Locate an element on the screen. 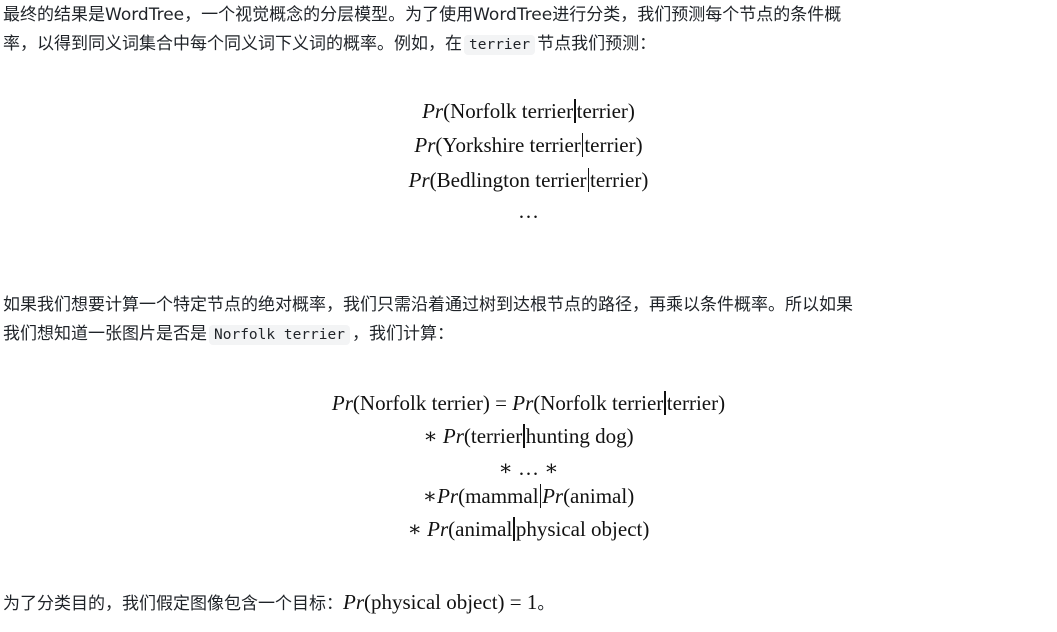 The height and width of the screenshot is (632, 1057). equation-line: Pr(Bedlington terrier terrier) is located at coordinates (528, 180).